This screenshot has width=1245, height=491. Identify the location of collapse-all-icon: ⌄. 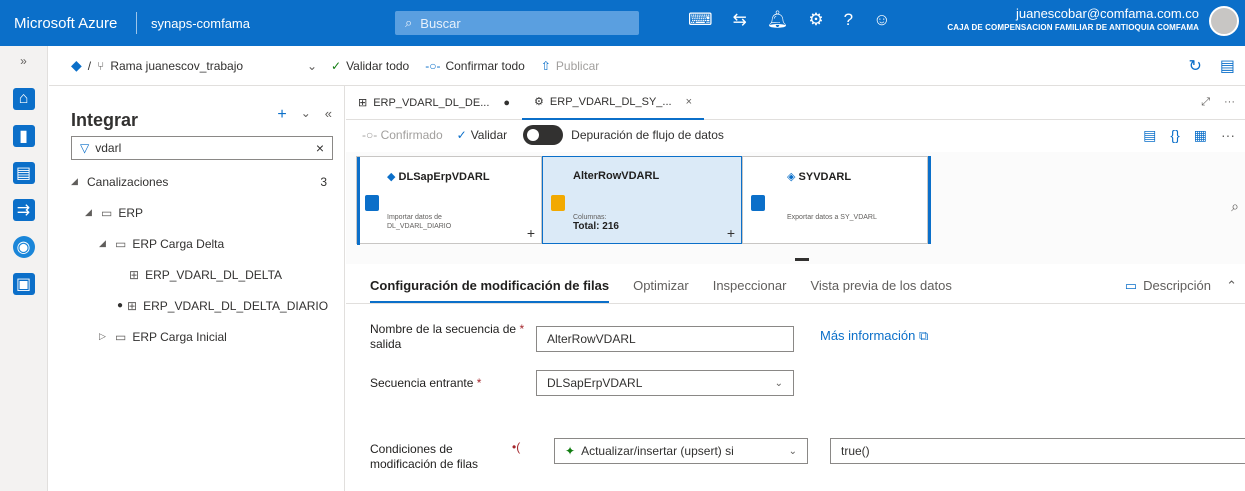
(306, 115).